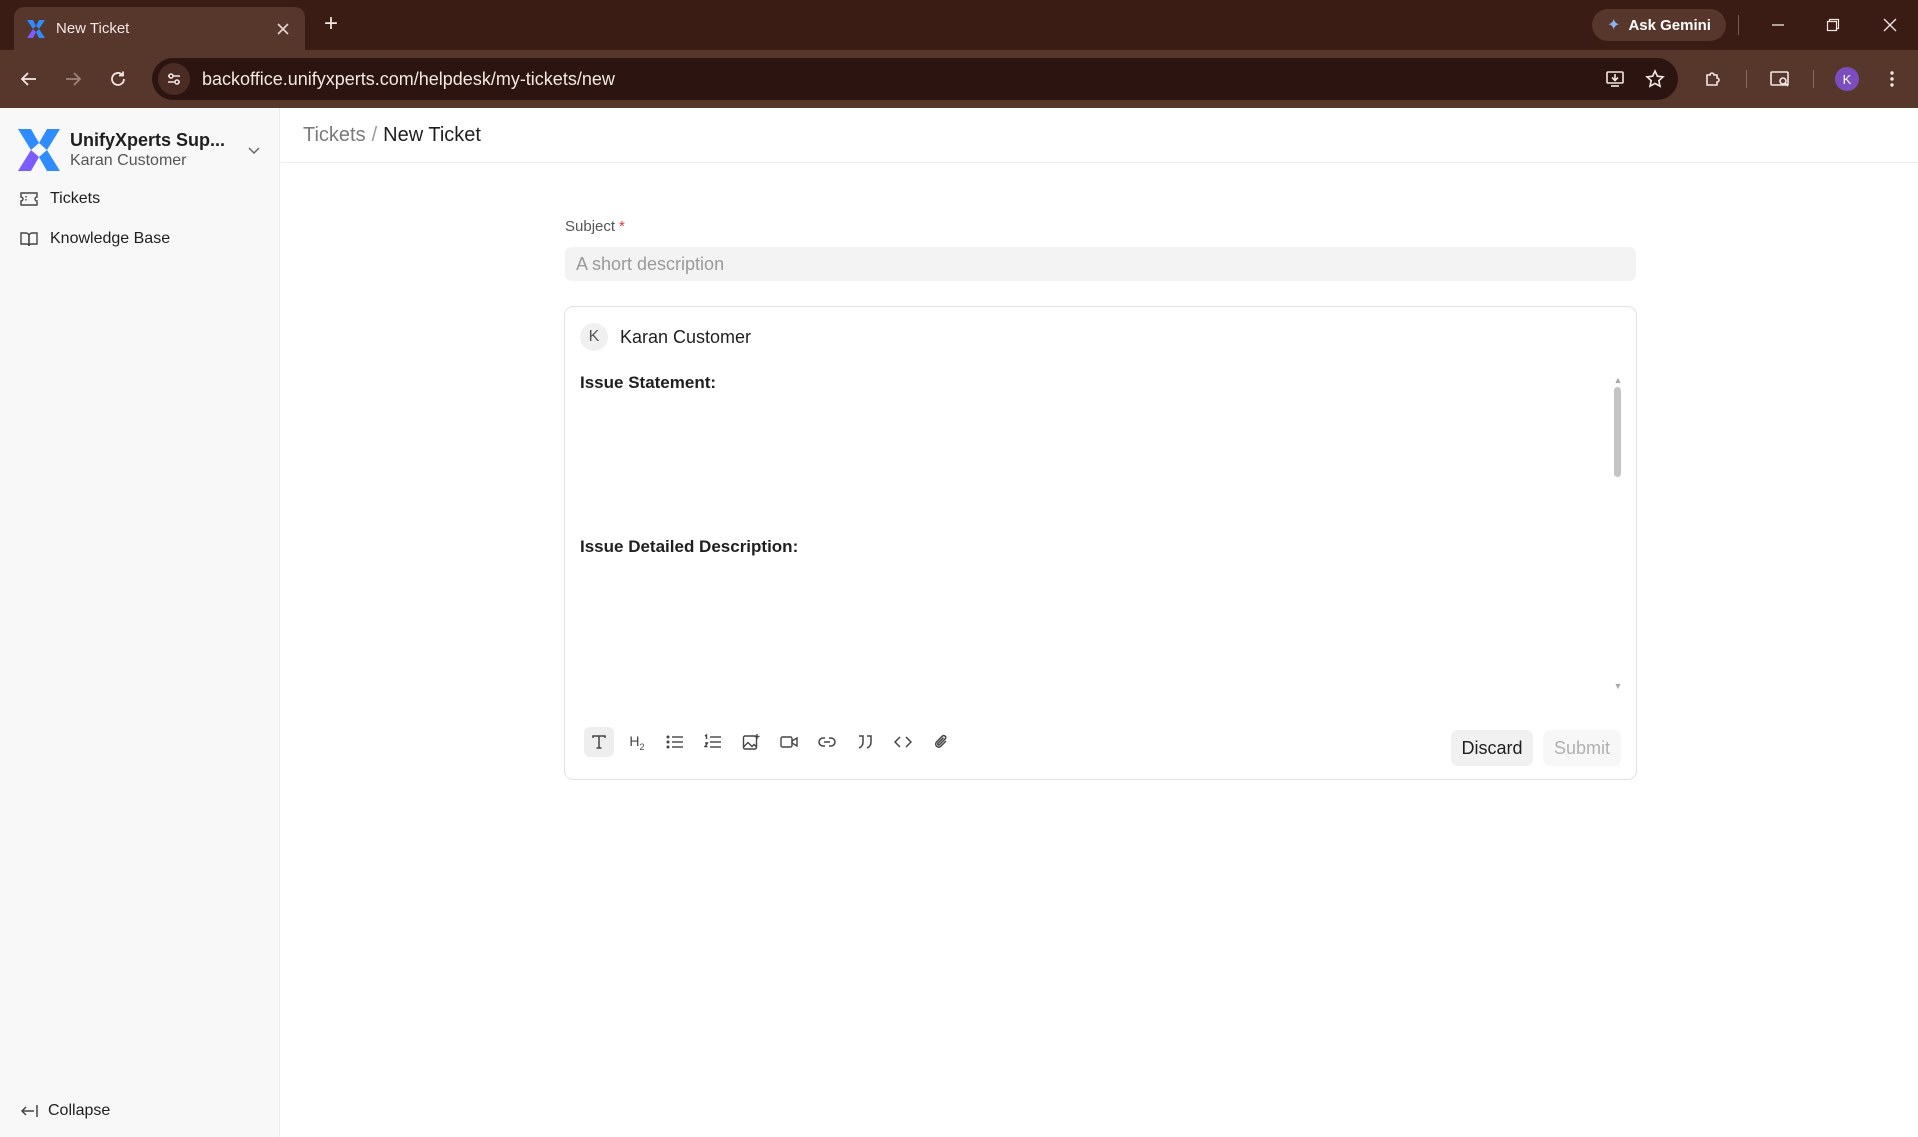 This screenshot has width=1918, height=1137. Describe the element at coordinates (29, 1111) in the screenshot. I see `collapse-icon` at that location.